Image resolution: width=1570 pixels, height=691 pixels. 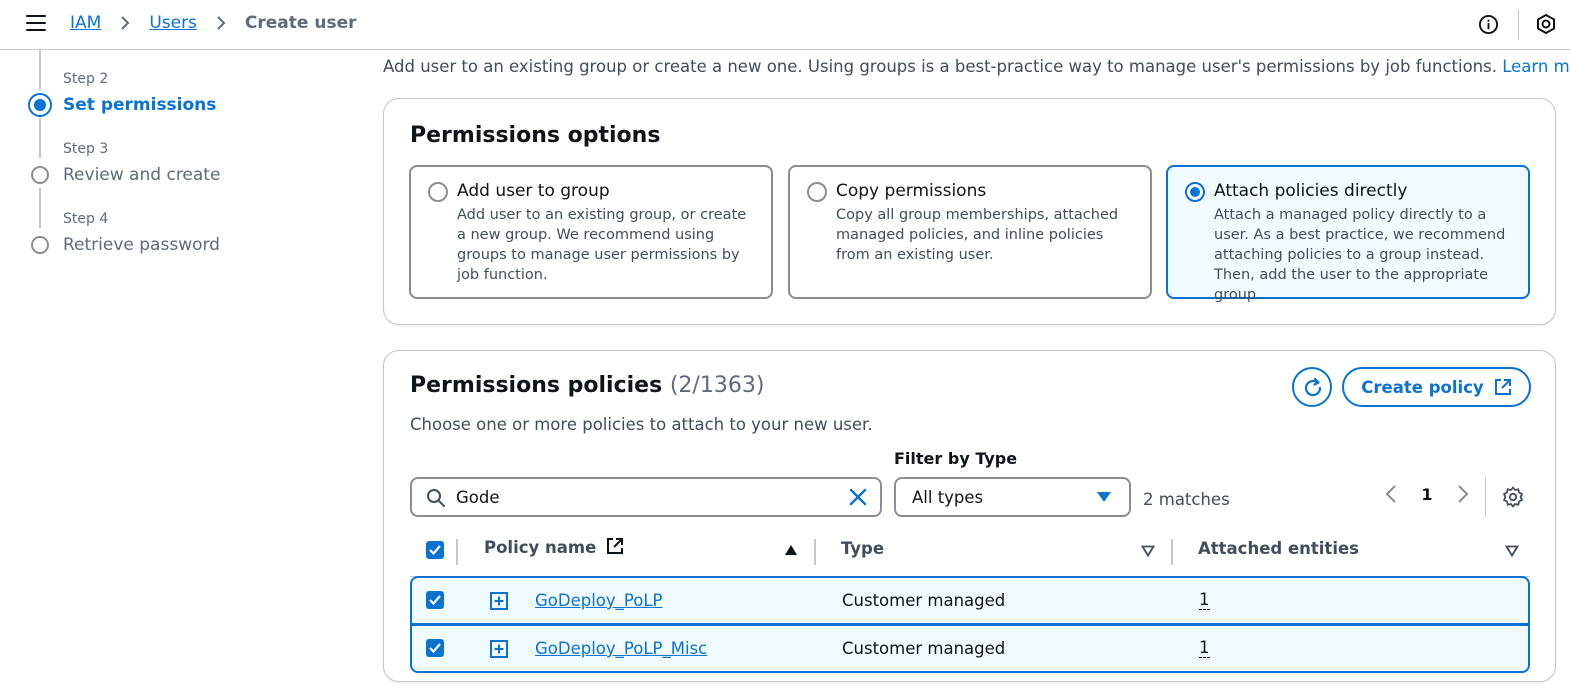 I want to click on refresh-button, so click(x=1312, y=387).